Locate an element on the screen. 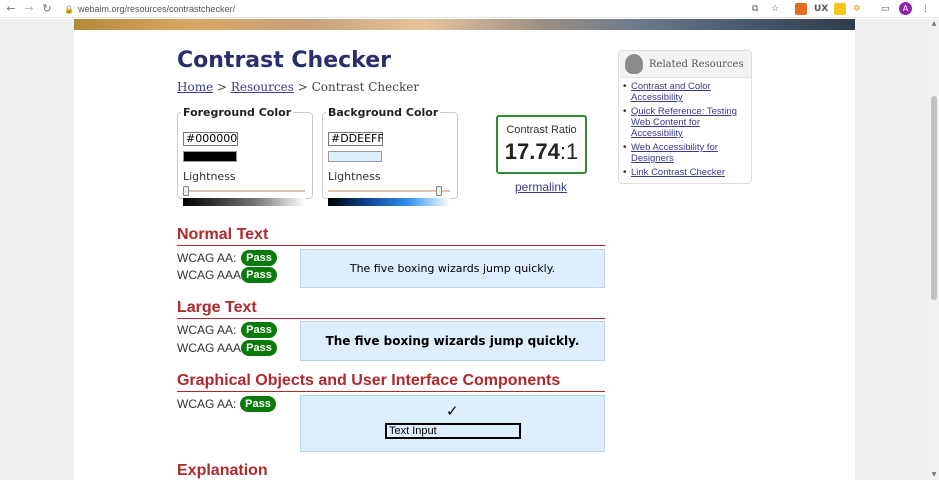 This screenshot has width=939, height=480. large-aa-pass-badge: Pass is located at coordinates (259, 330).